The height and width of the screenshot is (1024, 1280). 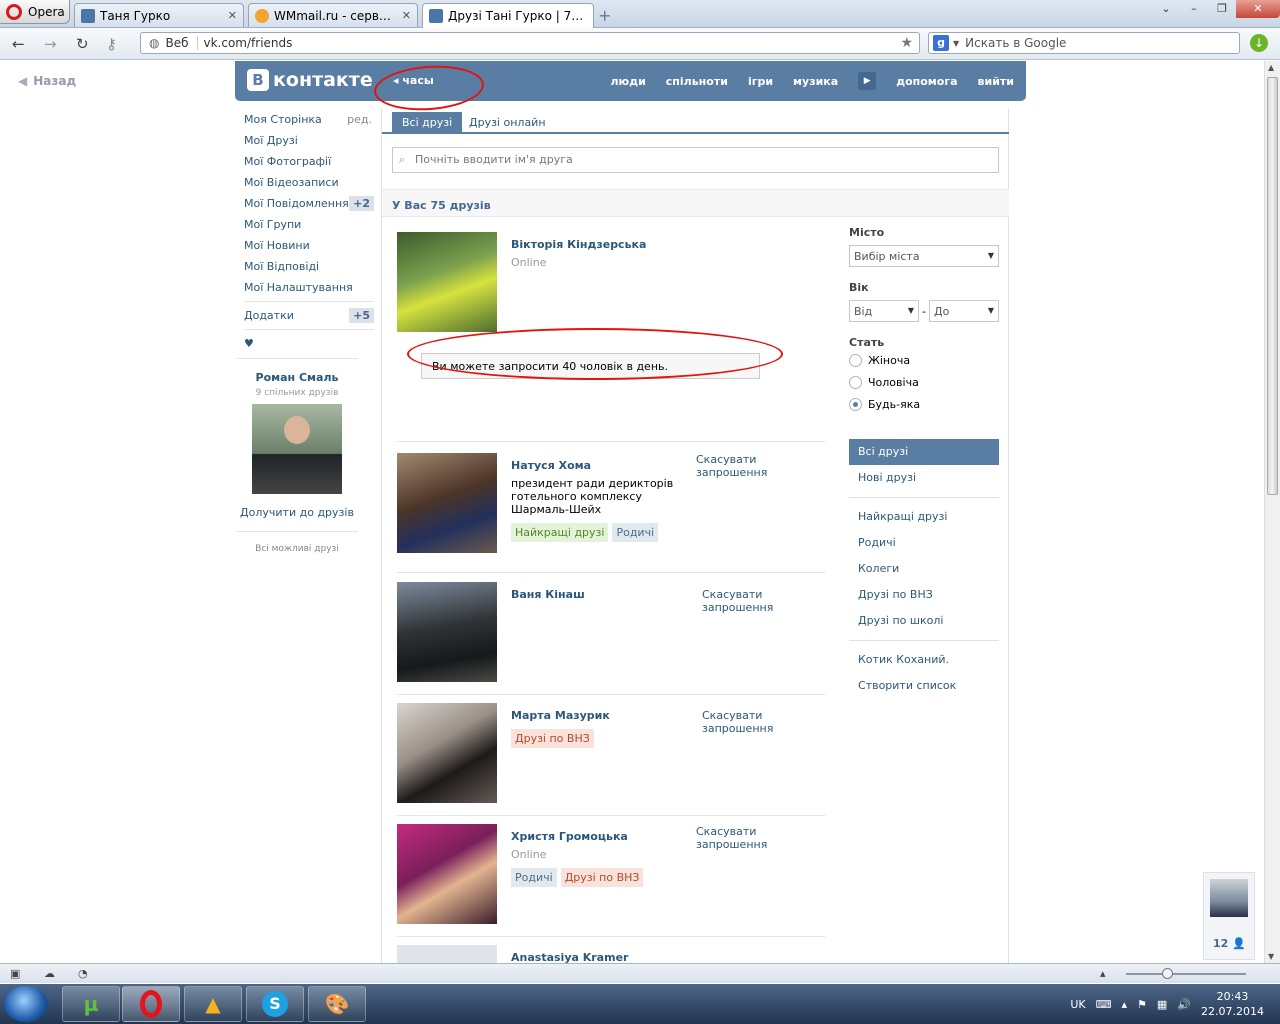 What do you see at coordinates (47, 81) in the screenshot?
I see `back-link: ◀ Назад` at bounding box center [47, 81].